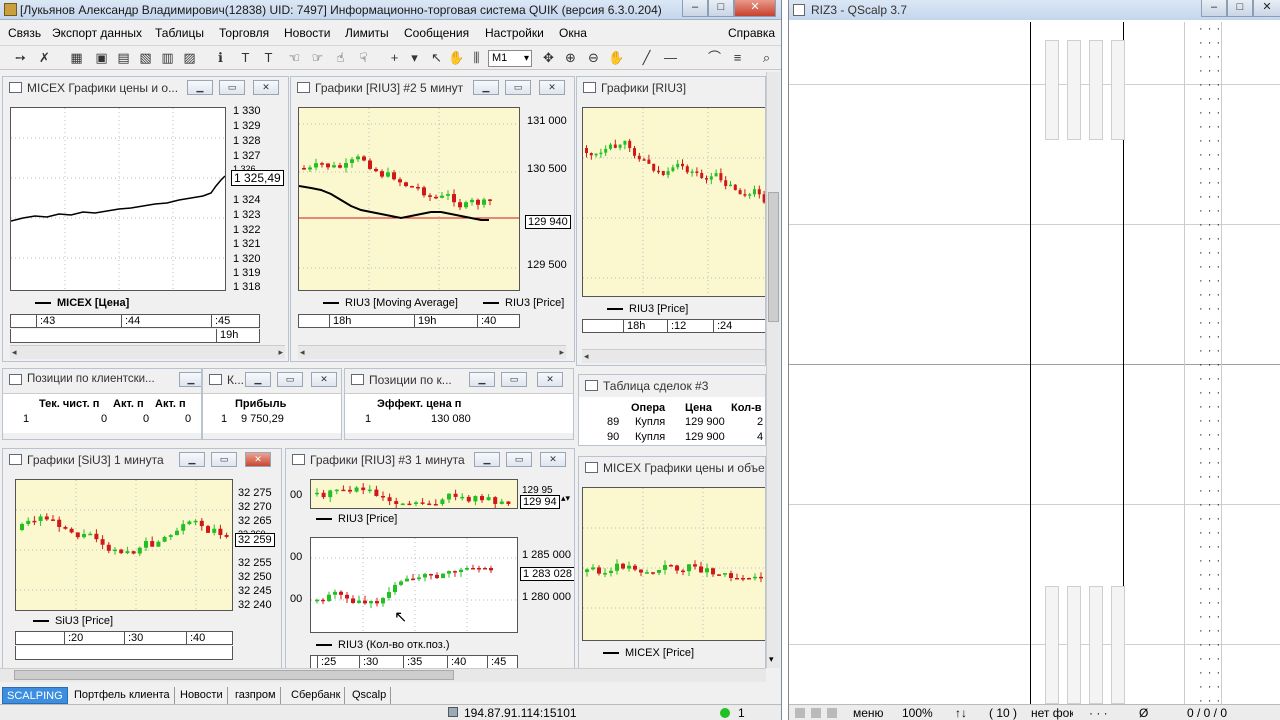 The height and width of the screenshot is (720, 1280). I want to click on tab-qscalp: Qscalp, so click(370, 695).